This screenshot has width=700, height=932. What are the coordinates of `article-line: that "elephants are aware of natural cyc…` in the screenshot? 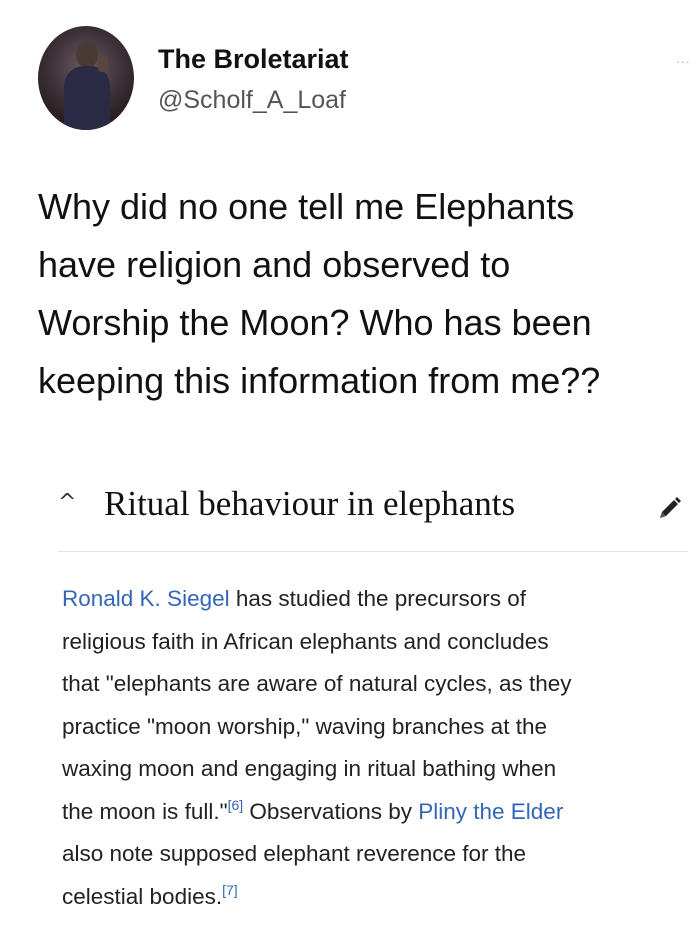 It's located at (317, 683).